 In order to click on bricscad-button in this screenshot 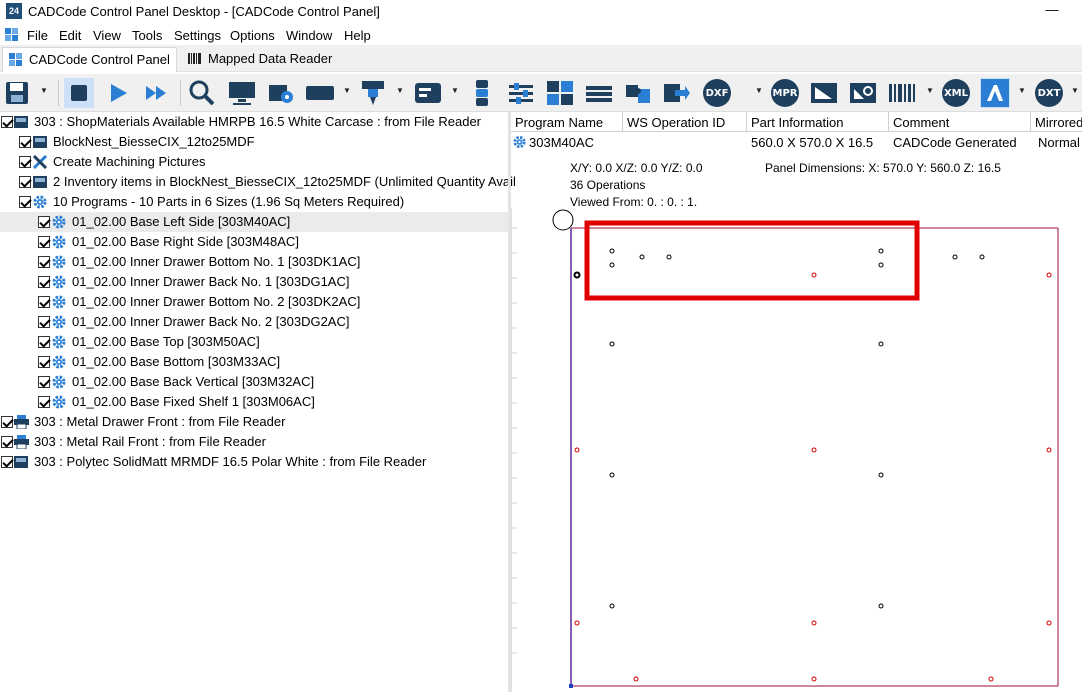, I will do `click(995, 93)`.